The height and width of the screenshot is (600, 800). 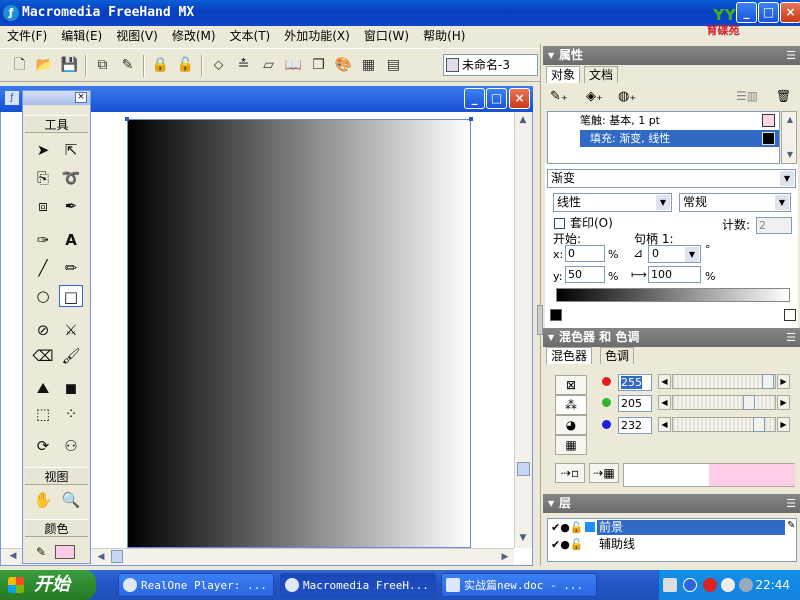 I want to click on start-button: 开始, so click(x=48, y=585).